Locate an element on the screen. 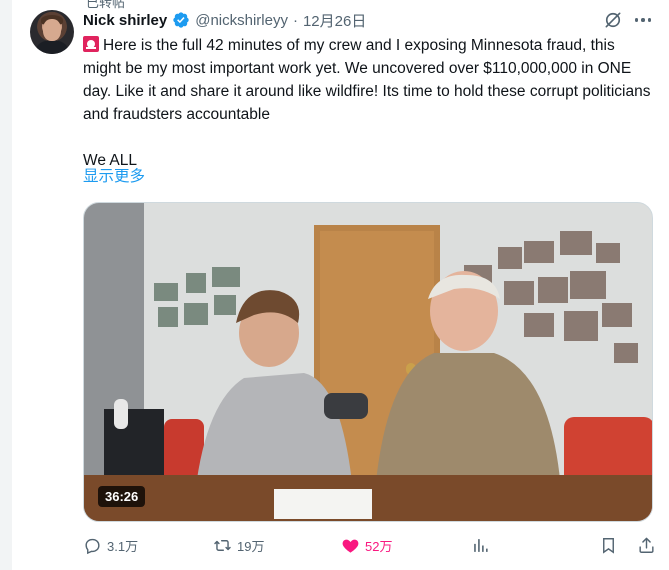 Image resolution: width=669 pixels, height=570 pixels. show-more-link: 显示更多 is located at coordinates (114, 175).